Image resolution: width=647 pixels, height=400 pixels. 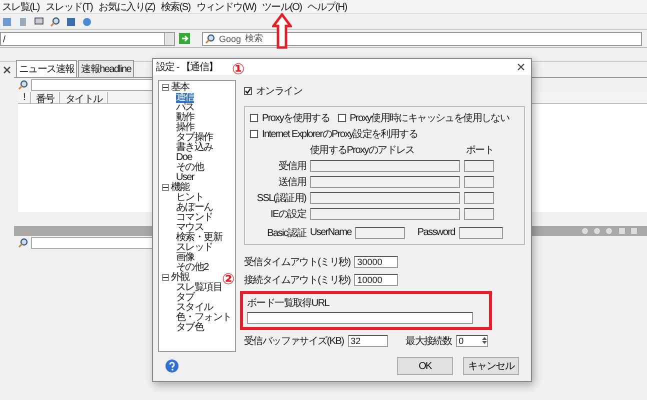 I want to click on tree-item: パス, so click(x=185, y=107).